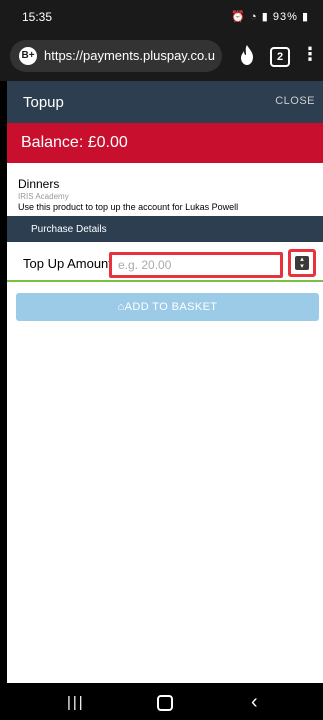  I want to click on top-up-amount-row: Top Up Amount ▴▾, so click(165, 262).